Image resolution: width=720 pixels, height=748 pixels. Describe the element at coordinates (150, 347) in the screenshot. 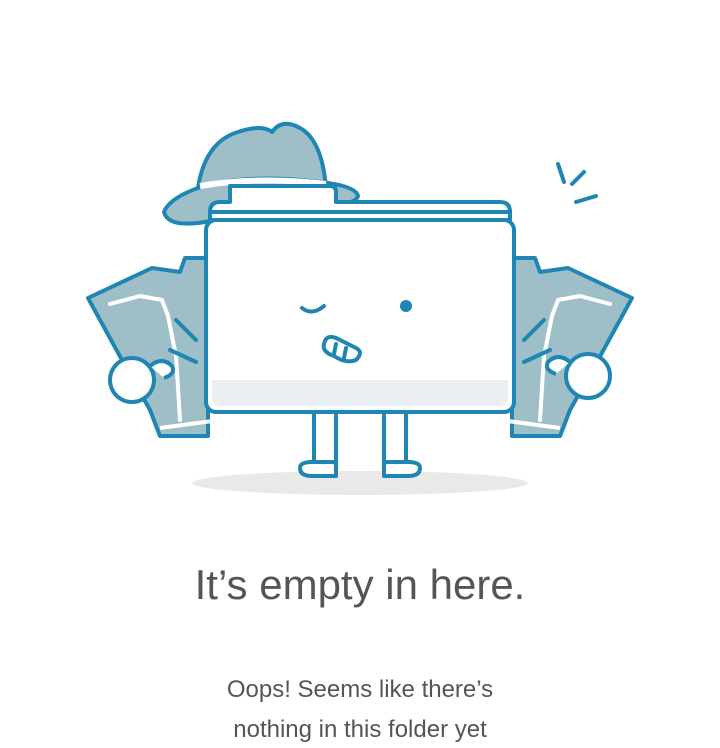

I see `coat-left` at that location.